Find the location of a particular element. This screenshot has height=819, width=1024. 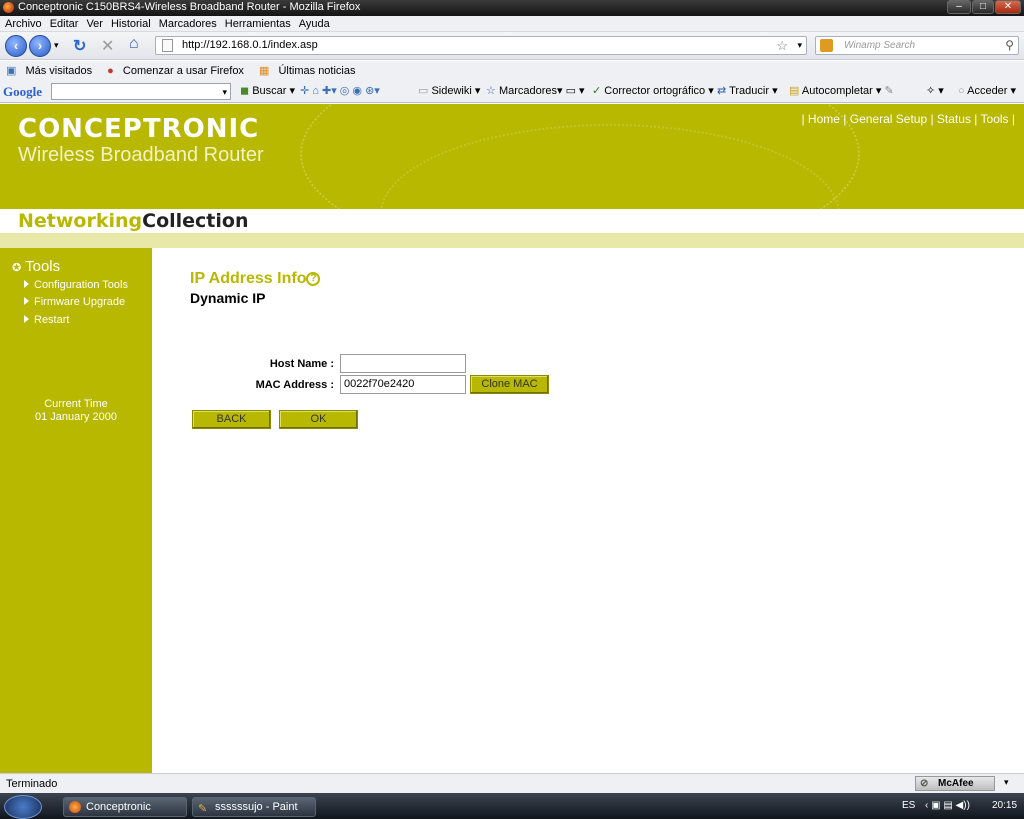

stop-icon: ✕ is located at coordinates (107, 46).